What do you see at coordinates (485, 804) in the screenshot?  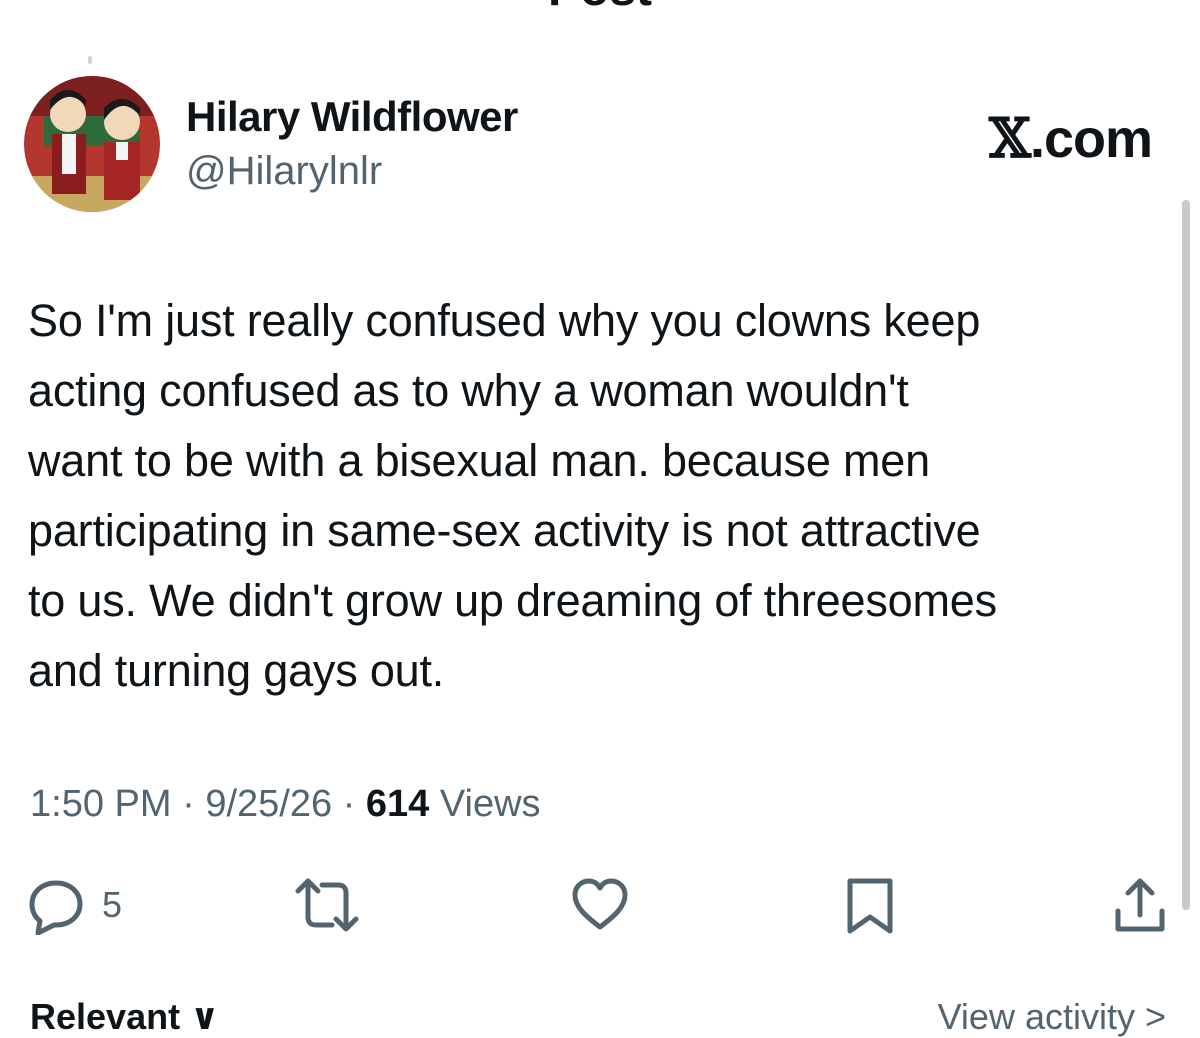 I see `views-label: Views` at bounding box center [485, 804].